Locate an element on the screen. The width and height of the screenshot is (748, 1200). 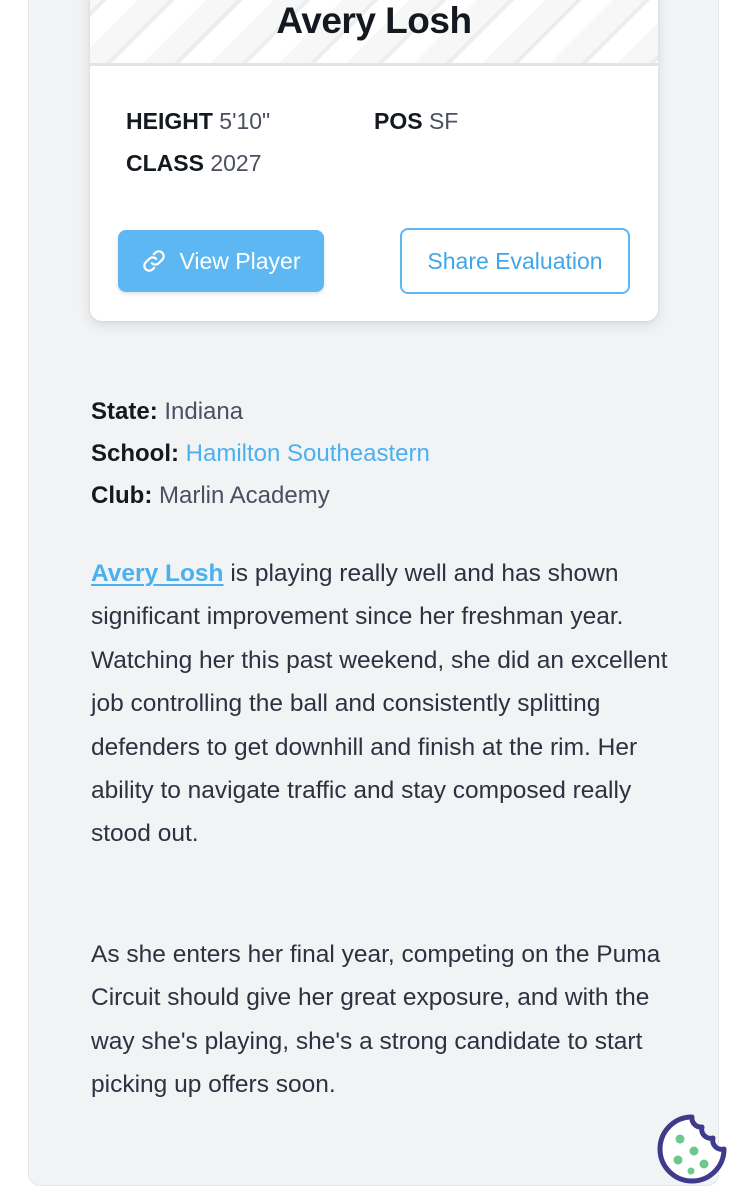
cookie-icon is located at coordinates (692, 1149).